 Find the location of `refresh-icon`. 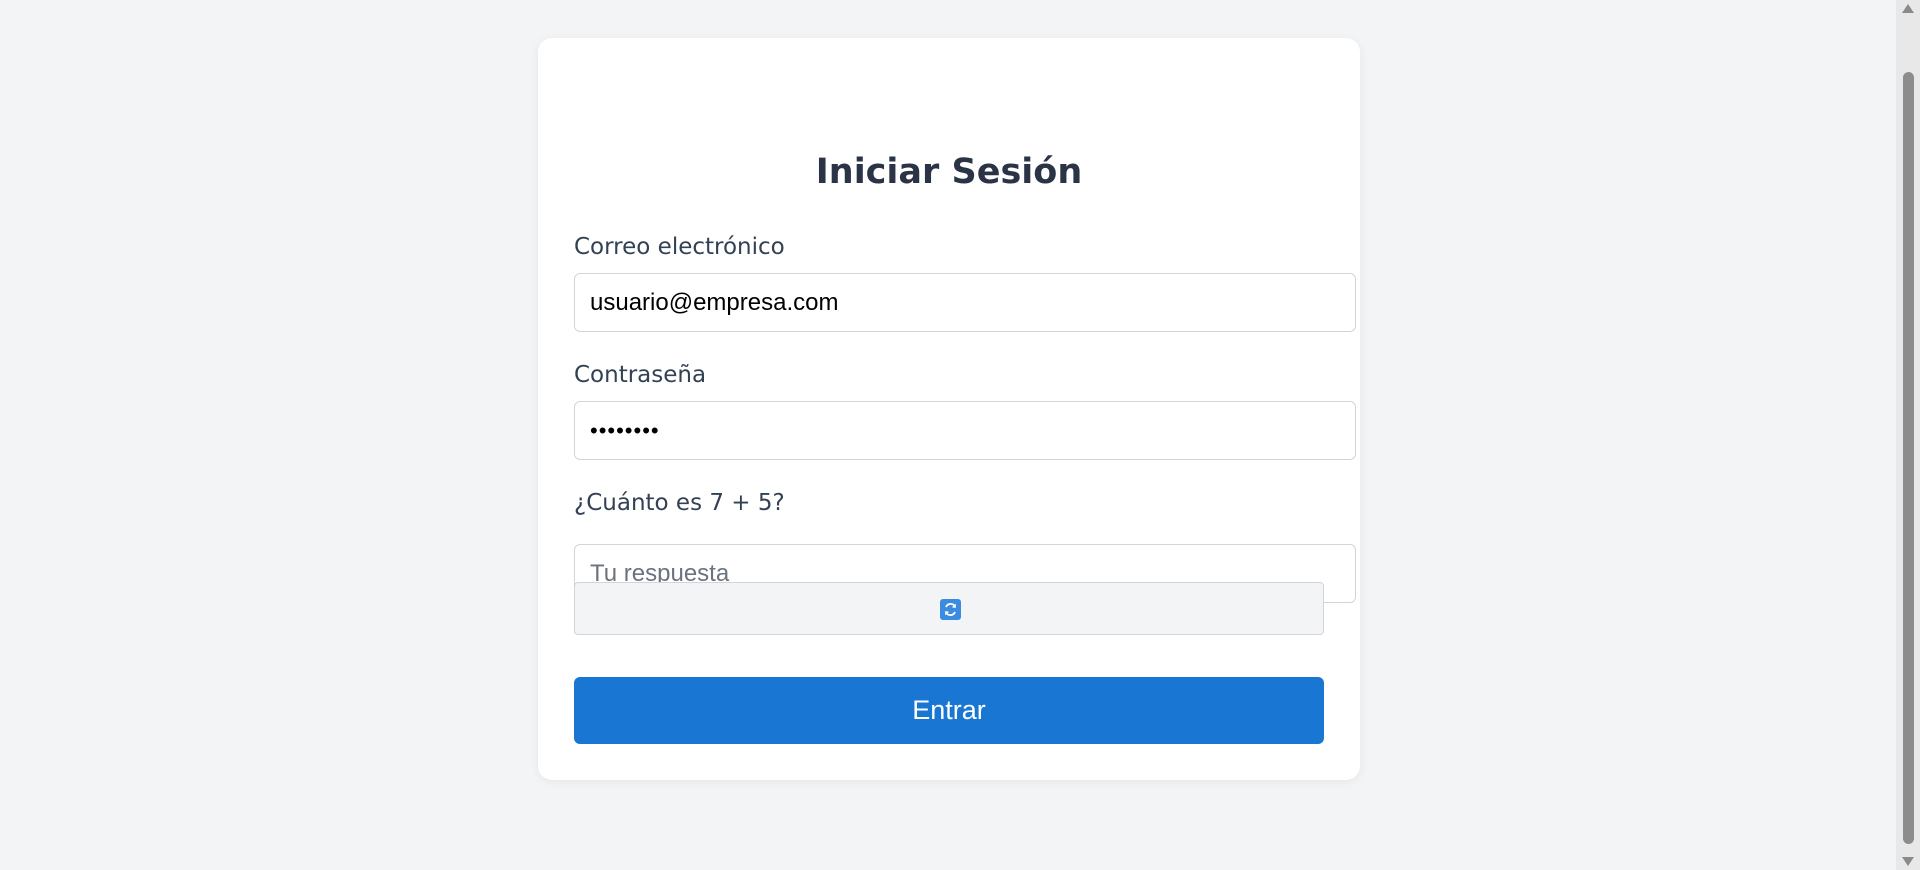

refresh-icon is located at coordinates (950, 609).